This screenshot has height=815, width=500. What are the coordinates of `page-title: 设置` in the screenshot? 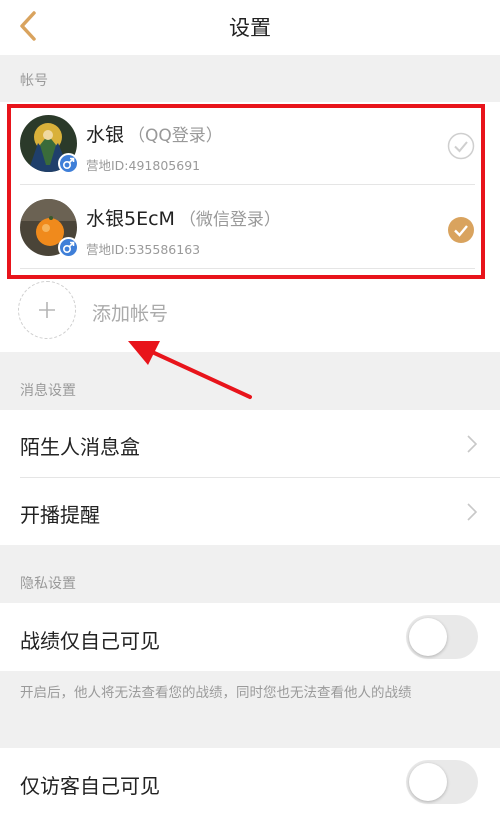 It's located at (250, 28).